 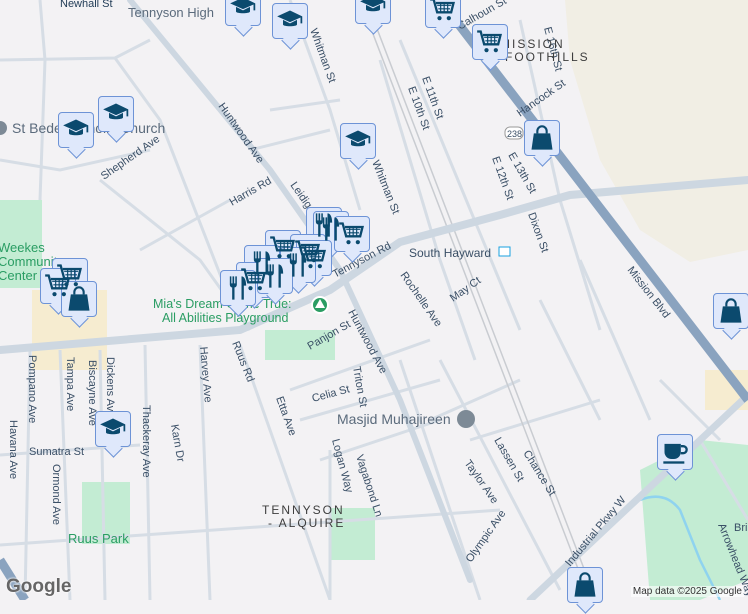 What do you see at coordinates (740, 528) in the screenshot?
I see `street-label: Bri` at bounding box center [740, 528].